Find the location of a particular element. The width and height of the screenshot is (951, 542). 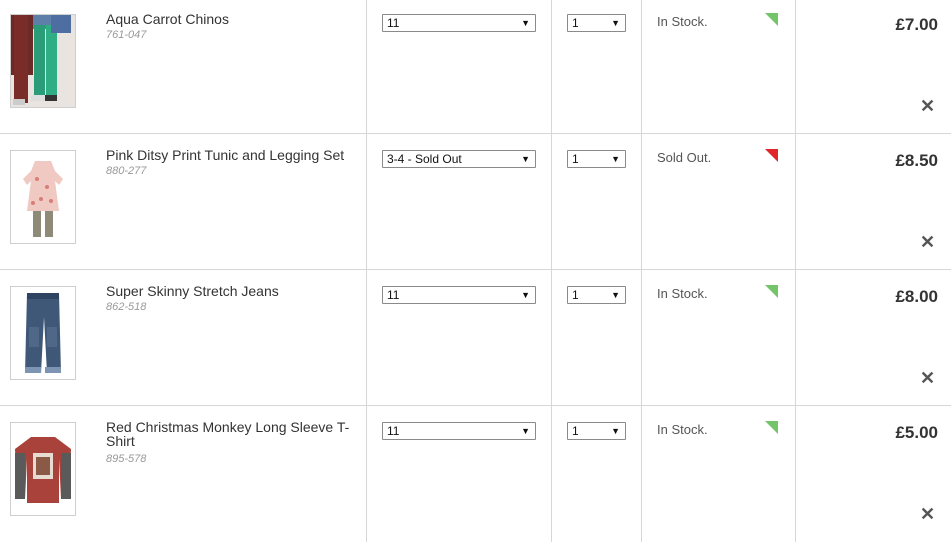

tunic-image is located at coordinates (43, 197).